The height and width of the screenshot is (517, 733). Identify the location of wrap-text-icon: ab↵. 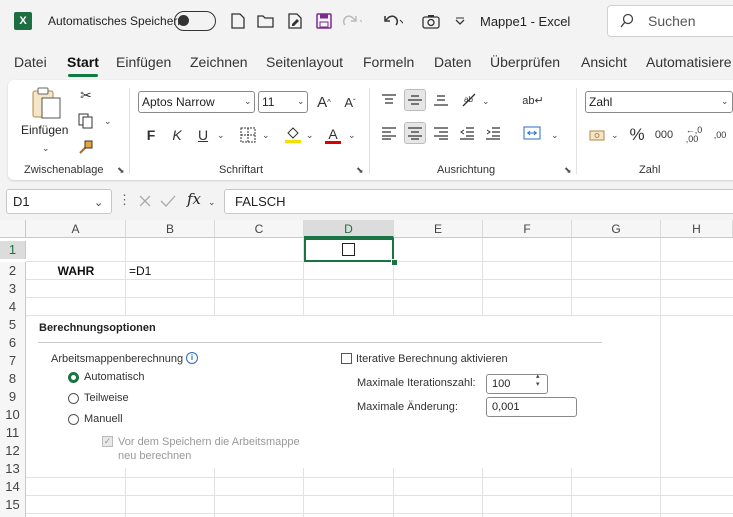
(533, 100).